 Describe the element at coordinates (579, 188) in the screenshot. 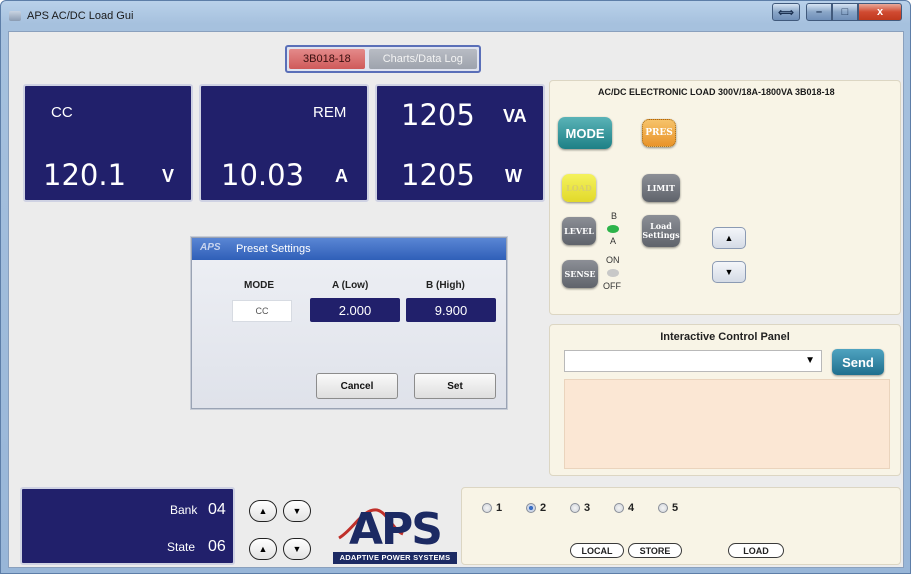

I see `load-button: LOAD` at that location.